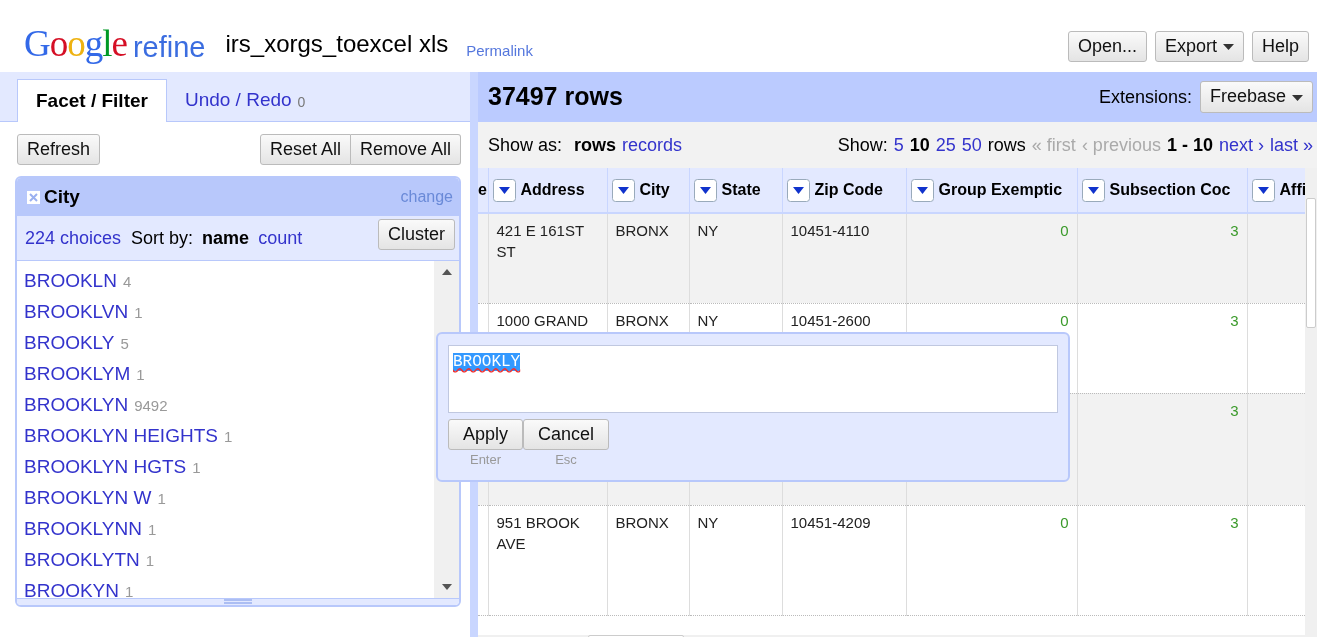 This screenshot has width=1317, height=637. I want to click on choice-count: 9492, so click(151, 406).